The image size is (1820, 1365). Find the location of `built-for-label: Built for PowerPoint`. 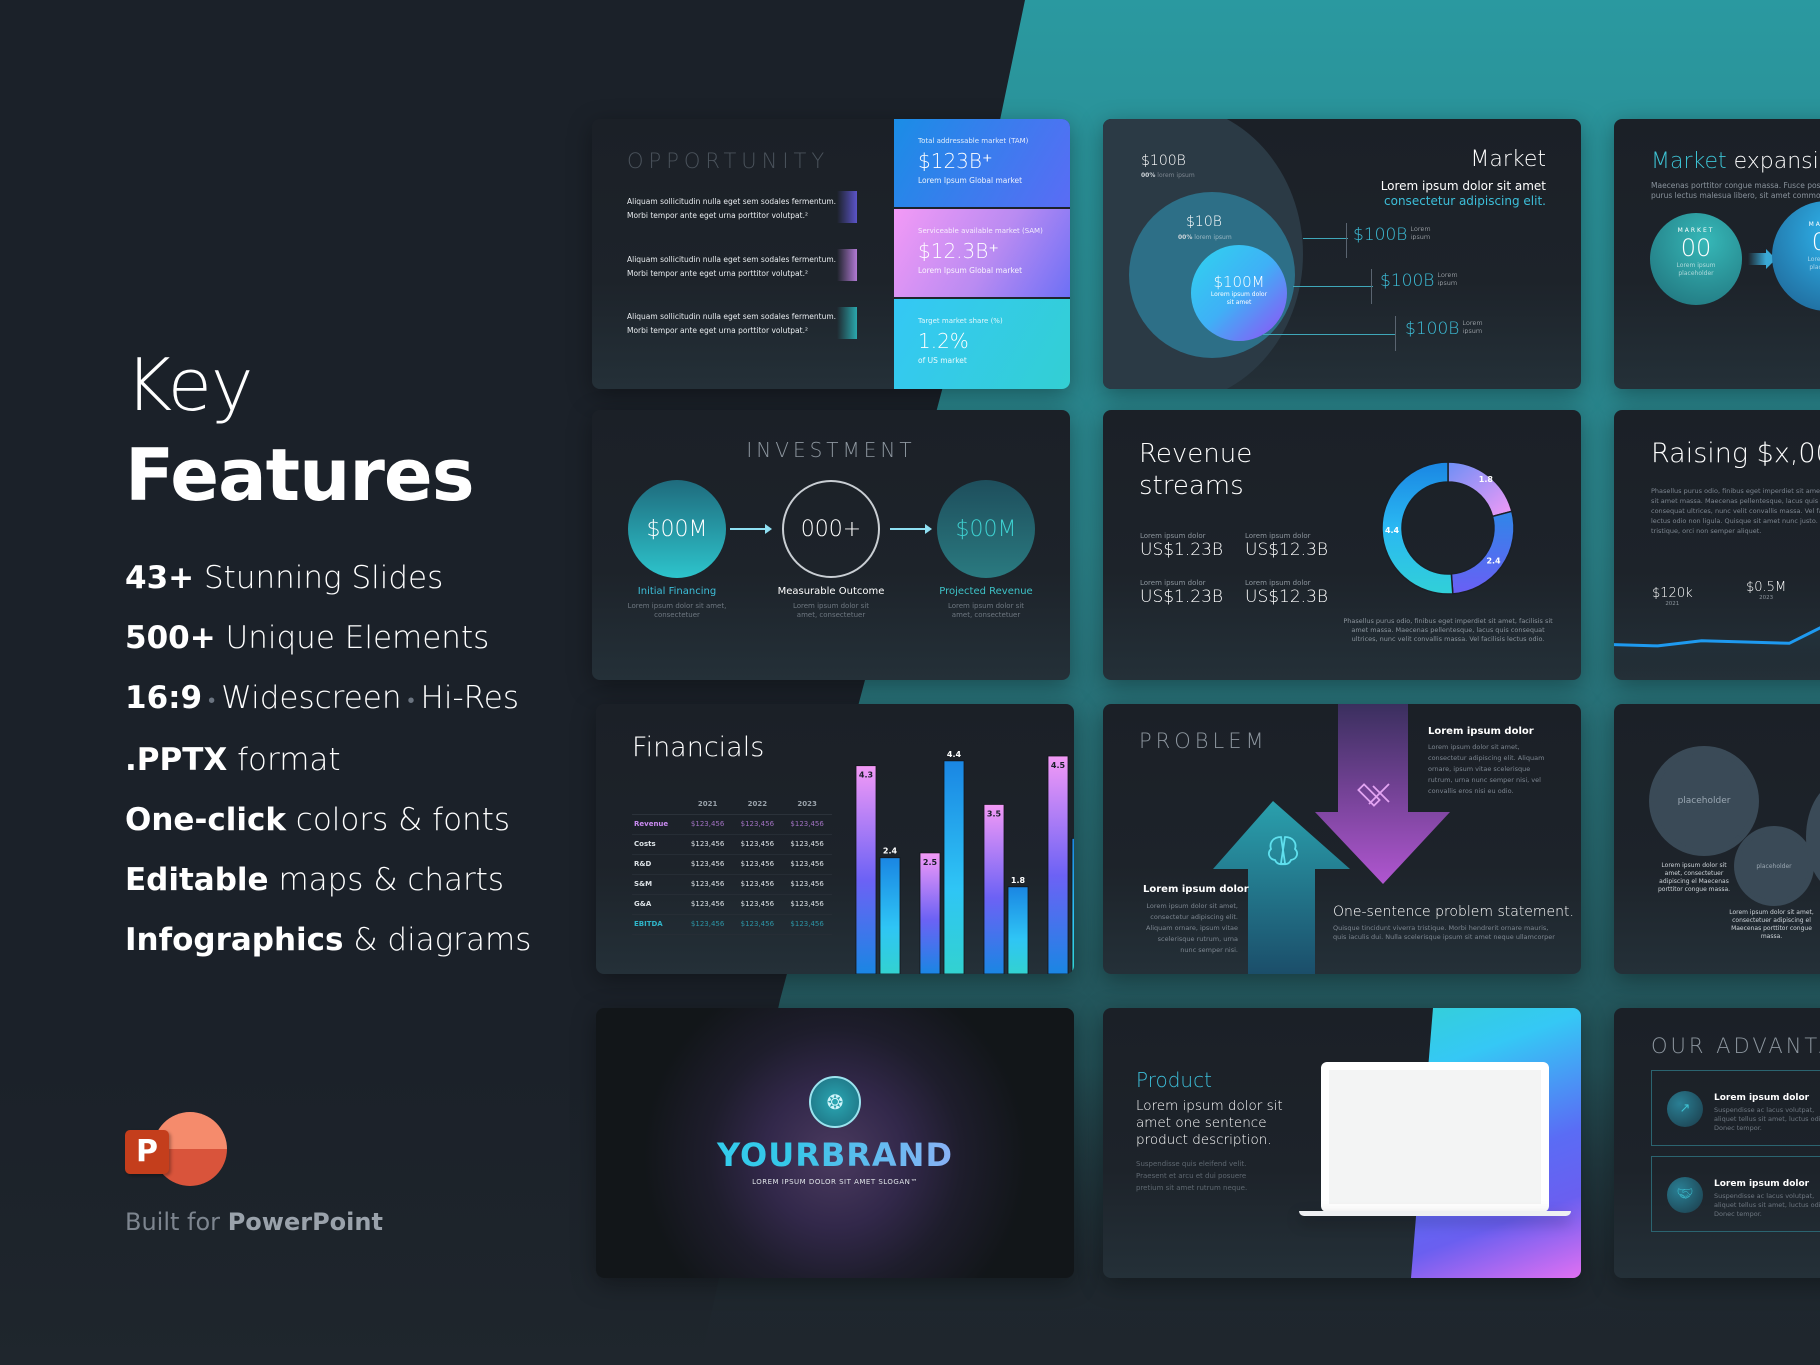

built-for-label: Built for PowerPoint is located at coordinates (254, 1222).